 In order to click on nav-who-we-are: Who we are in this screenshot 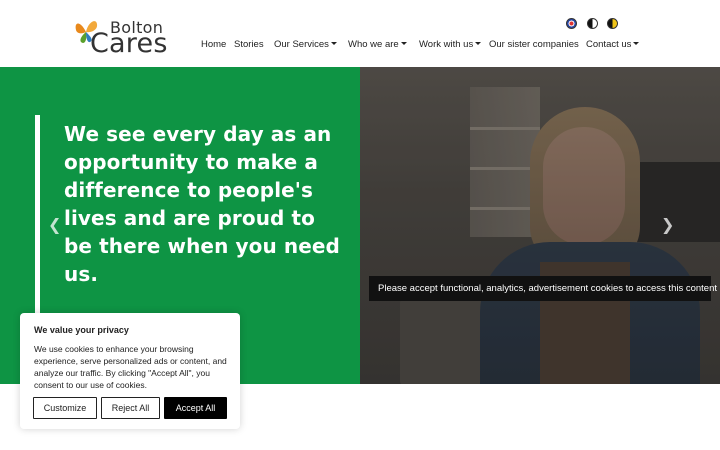, I will do `click(377, 44)`.